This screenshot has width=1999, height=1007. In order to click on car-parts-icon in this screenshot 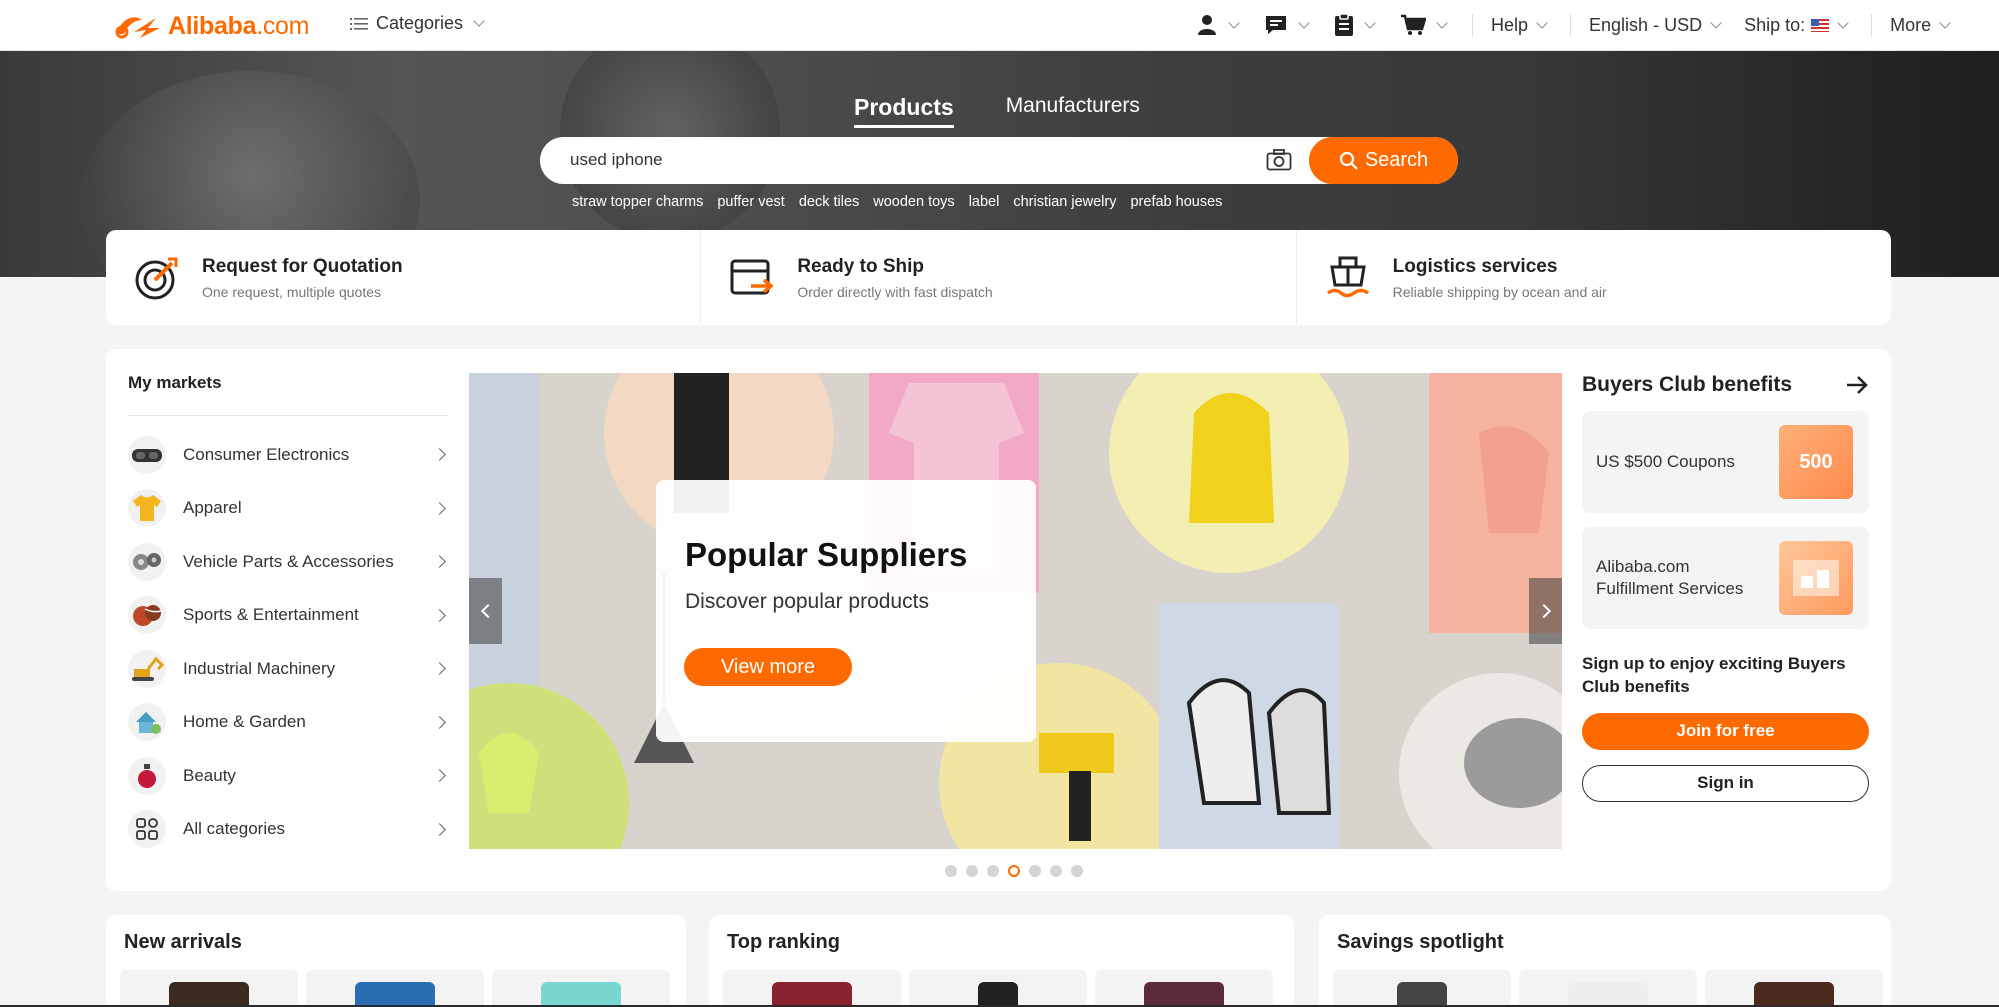, I will do `click(147, 561)`.